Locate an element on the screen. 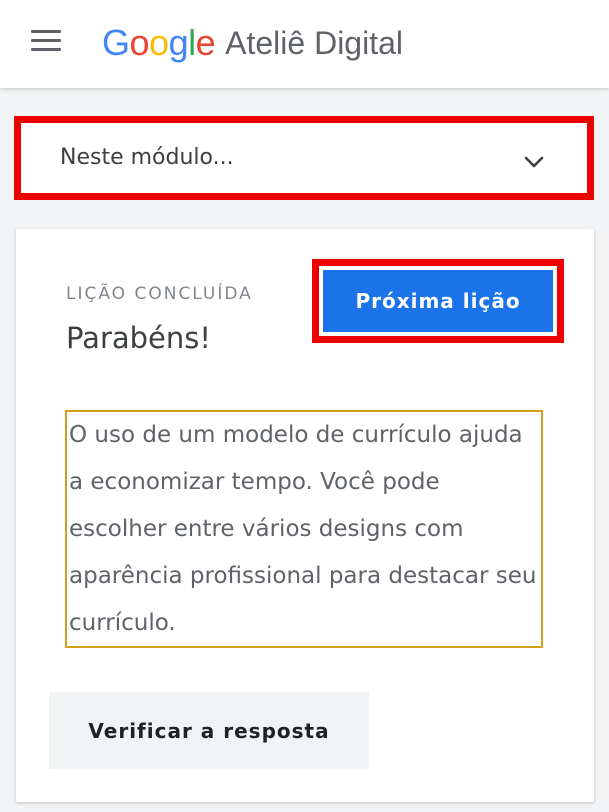  lesson-title: Parabéns! is located at coordinates (139, 338).